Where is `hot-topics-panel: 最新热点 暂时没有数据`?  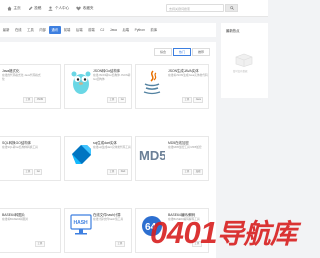
hot-topics-panel: 最新热点 暂时没有数据 is located at coordinates (244, 60).